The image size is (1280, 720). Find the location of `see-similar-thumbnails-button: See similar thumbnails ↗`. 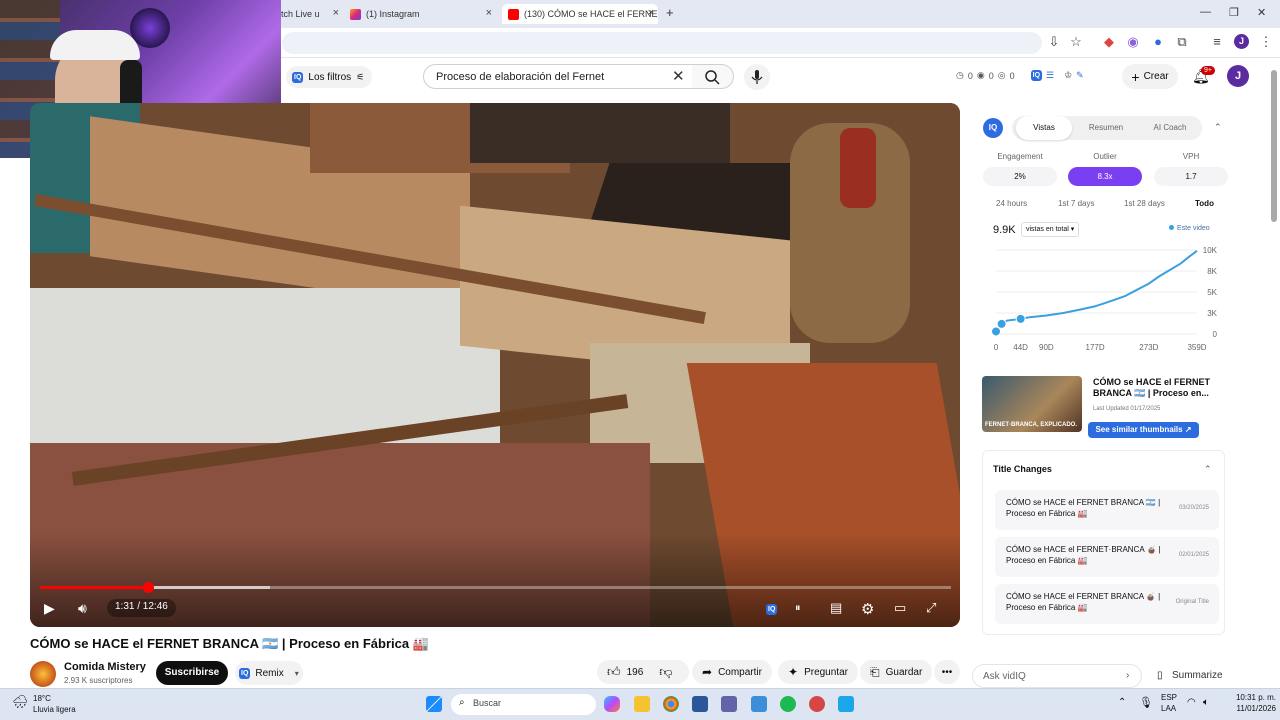

see-similar-thumbnails-button: See similar thumbnails ↗ is located at coordinates (1143, 430).